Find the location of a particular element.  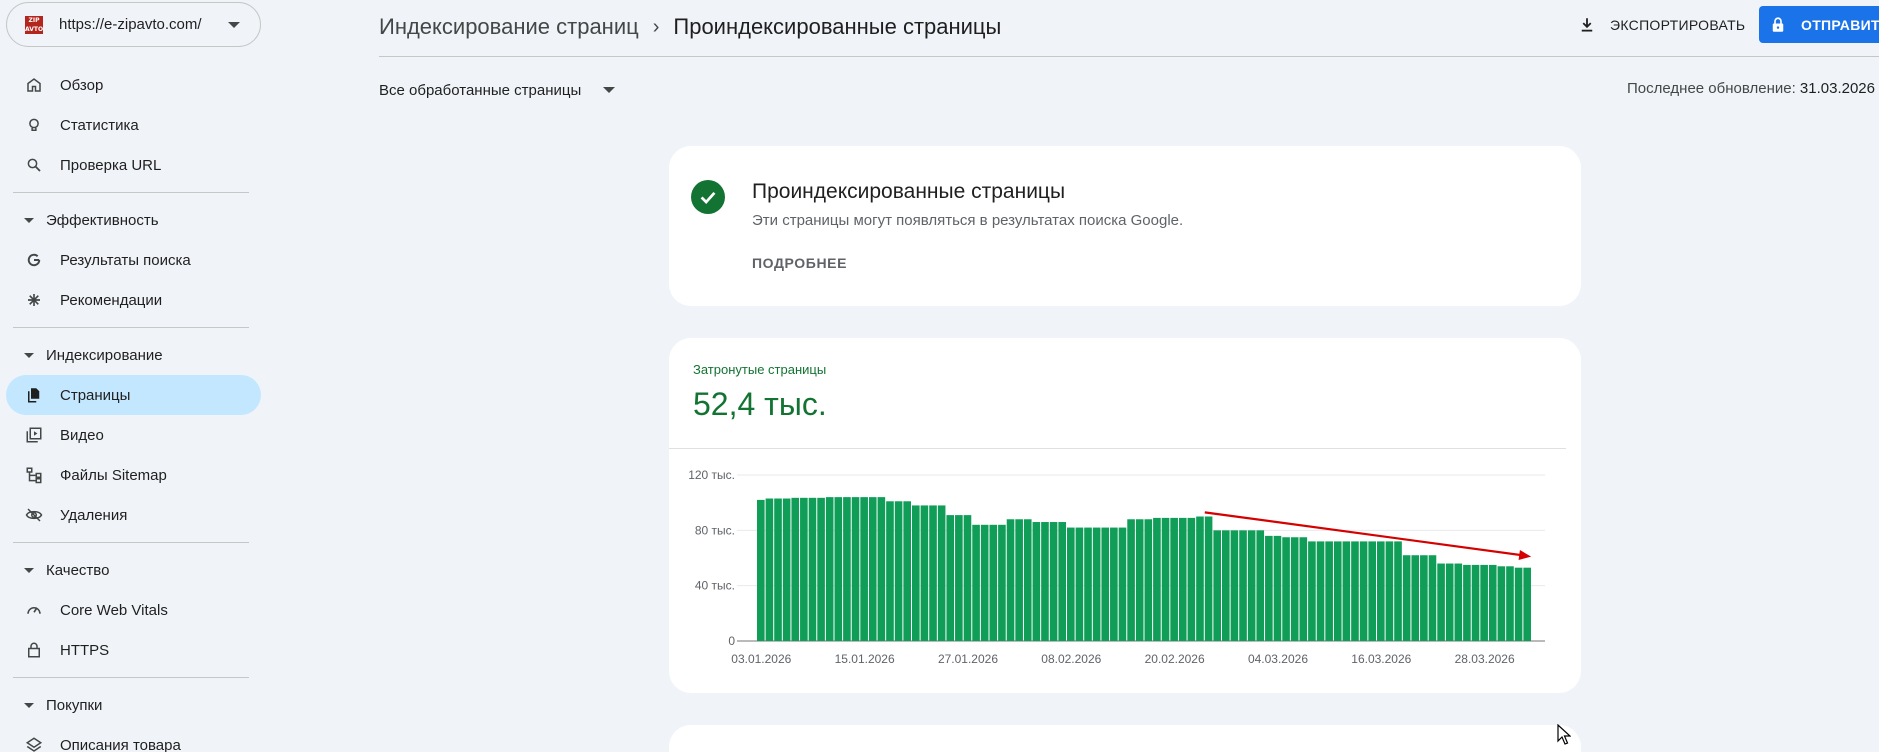

sidebar-section-quality: Качество is located at coordinates (139, 570).